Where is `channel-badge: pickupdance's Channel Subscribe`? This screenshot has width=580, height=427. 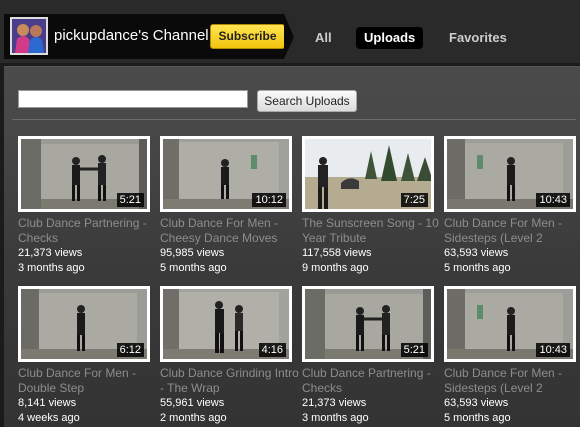 channel-badge: pickupdance's Channel Subscribe is located at coordinates (144, 36).